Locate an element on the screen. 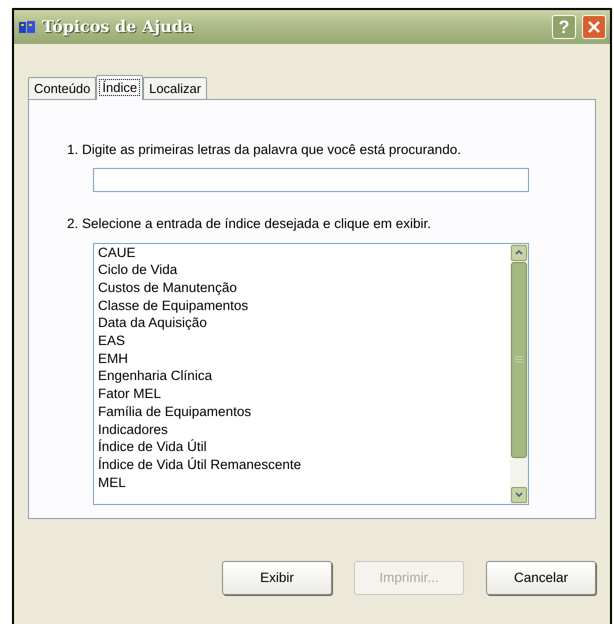 This screenshot has height=624, width=614. window-title: Tópicos de Ajuda is located at coordinates (118, 27).